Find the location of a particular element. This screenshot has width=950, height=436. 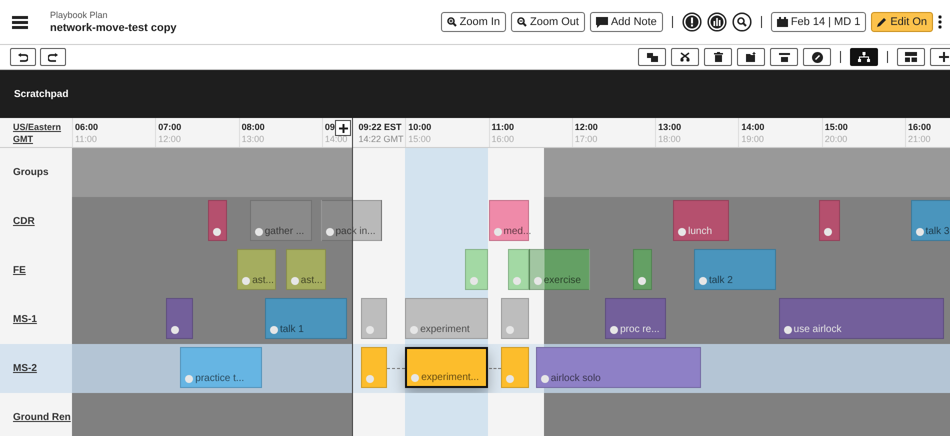

network-icon is located at coordinates (864, 57).